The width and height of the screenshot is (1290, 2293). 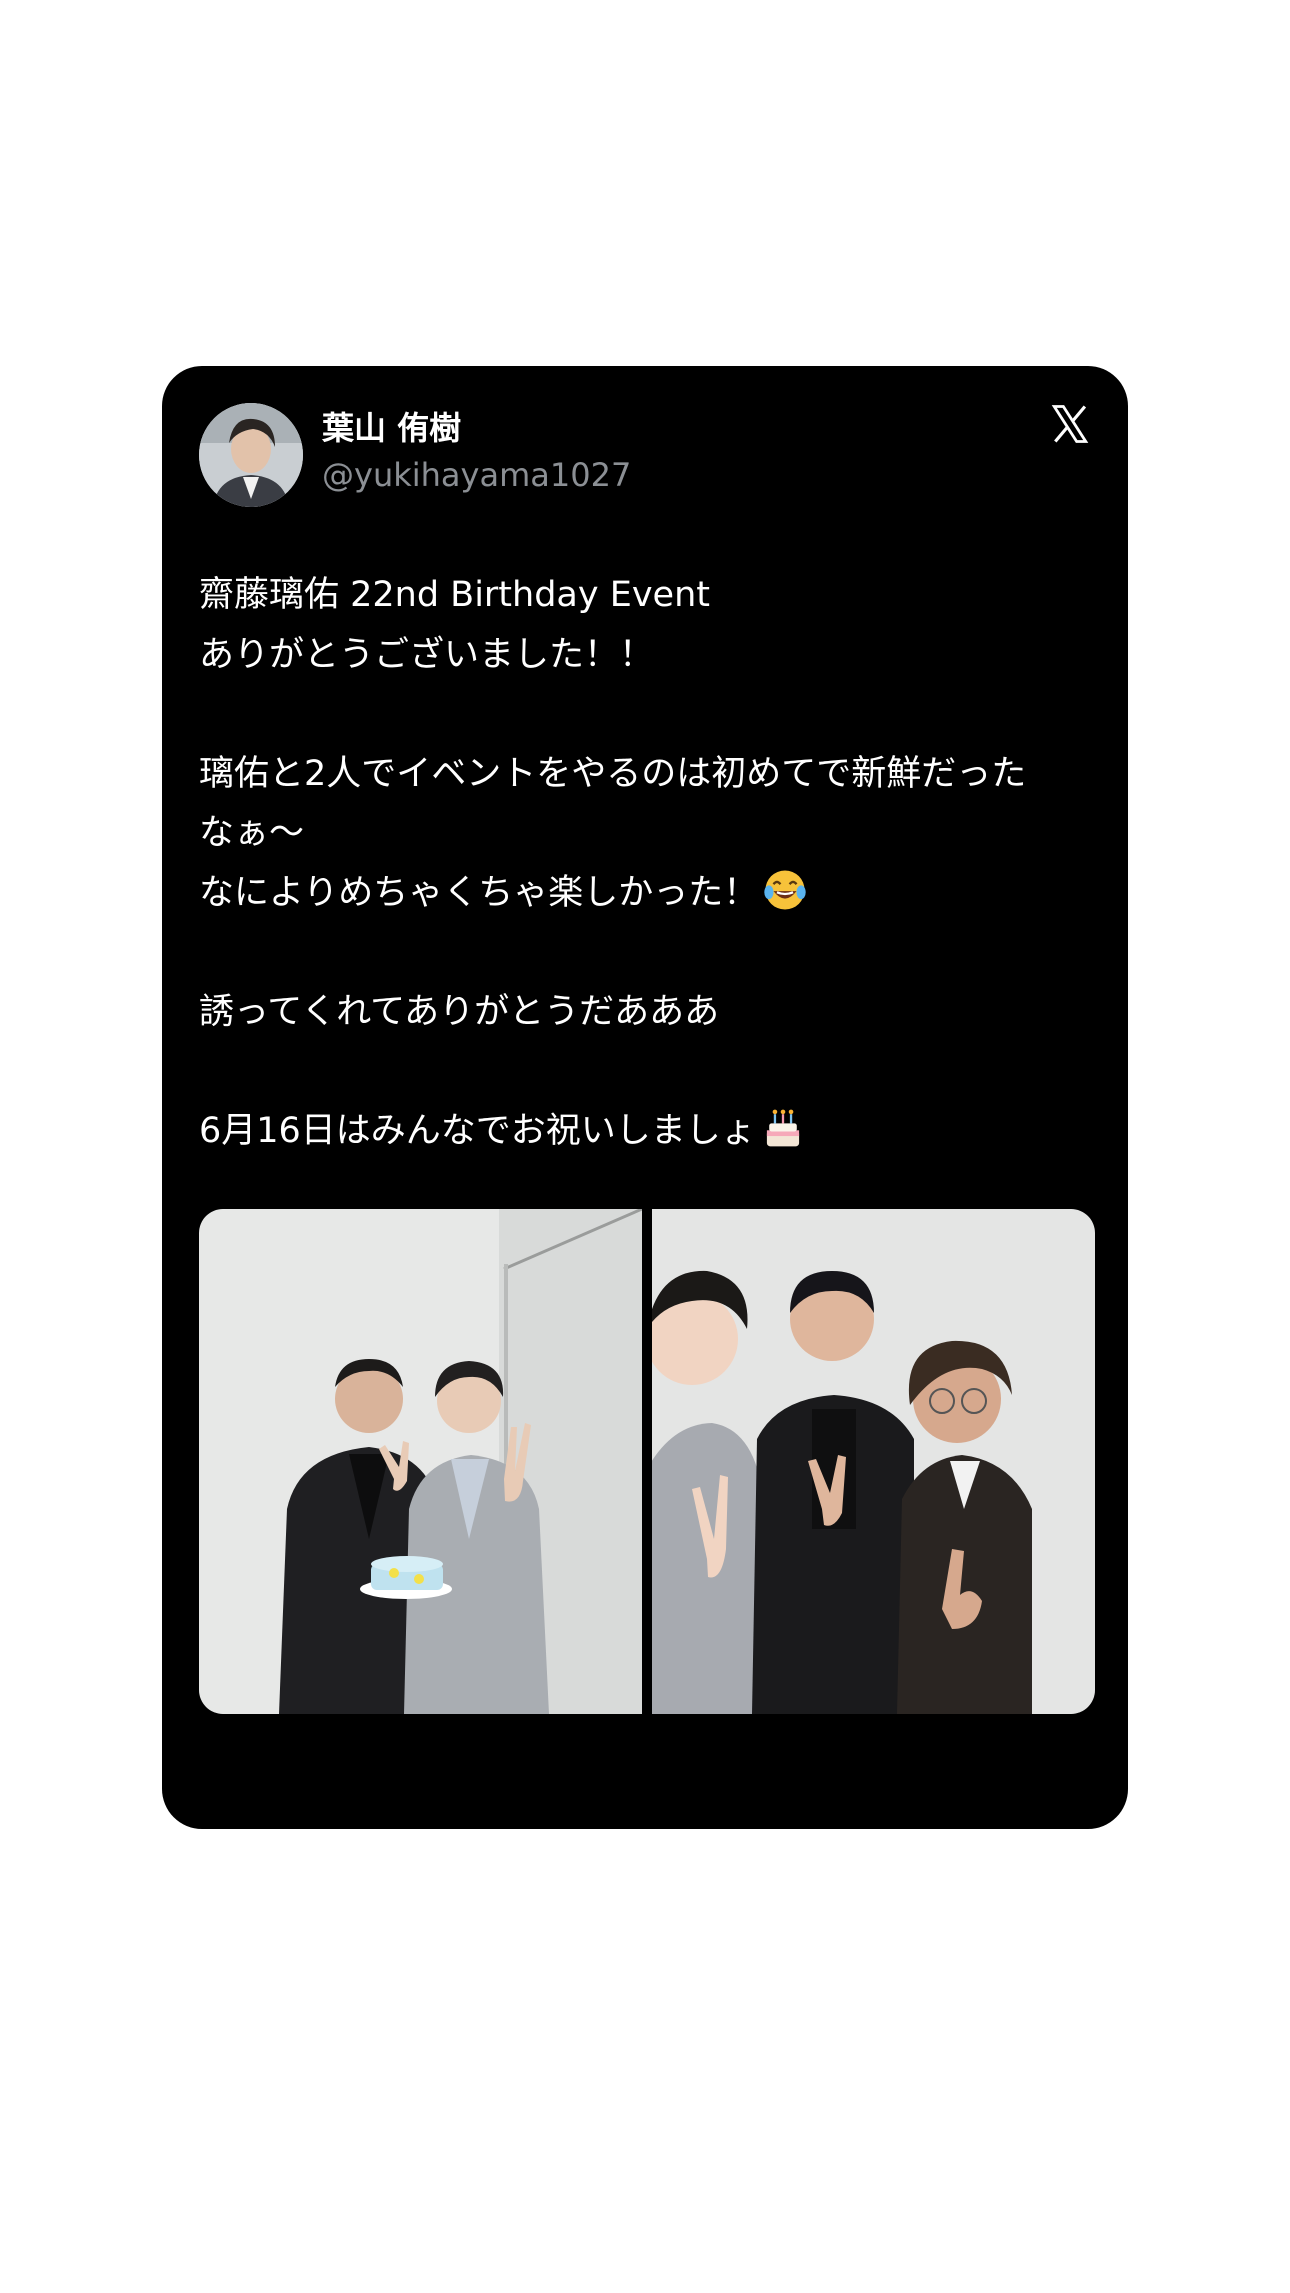 I want to click on photo-three-men-selfie, so click(x=873, y=1461).